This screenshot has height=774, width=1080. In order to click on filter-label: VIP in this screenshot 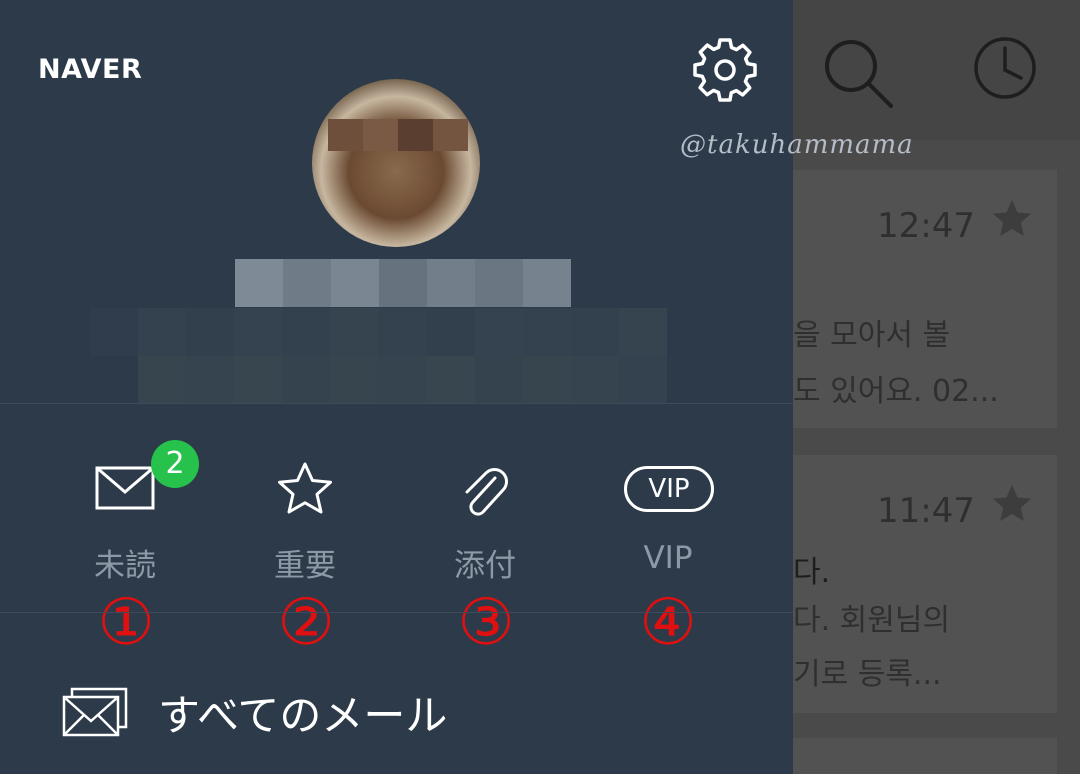, I will do `click(668, 558)`.